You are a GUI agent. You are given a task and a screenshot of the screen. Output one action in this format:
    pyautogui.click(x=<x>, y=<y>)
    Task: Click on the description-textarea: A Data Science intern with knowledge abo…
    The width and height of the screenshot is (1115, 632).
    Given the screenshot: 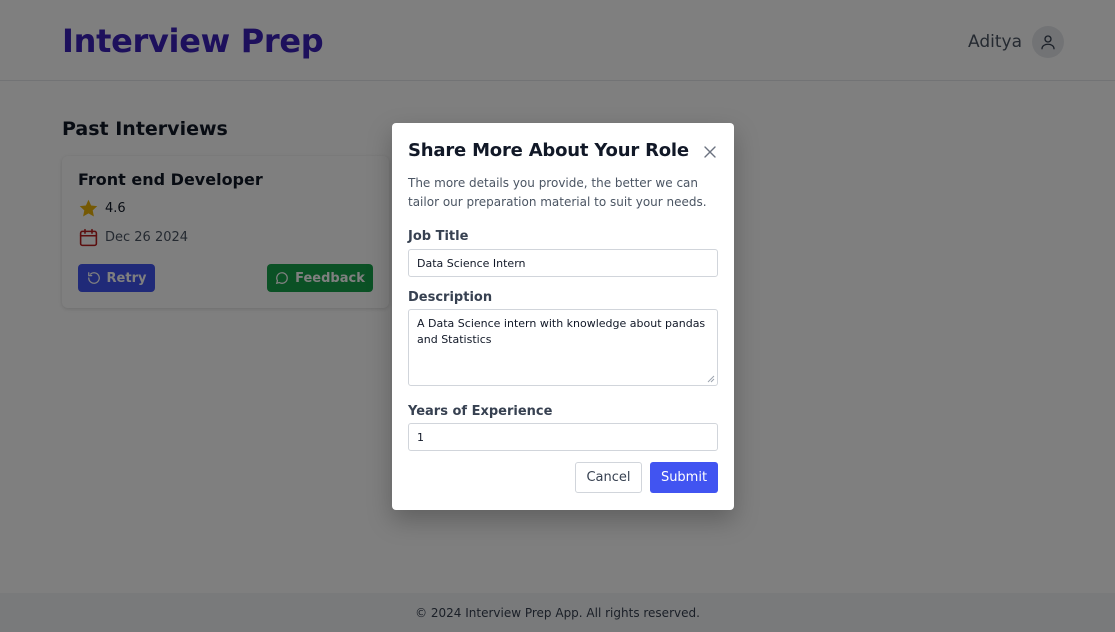 What is the action you would take?
    pyautogui.click(x=563, y=347)
    